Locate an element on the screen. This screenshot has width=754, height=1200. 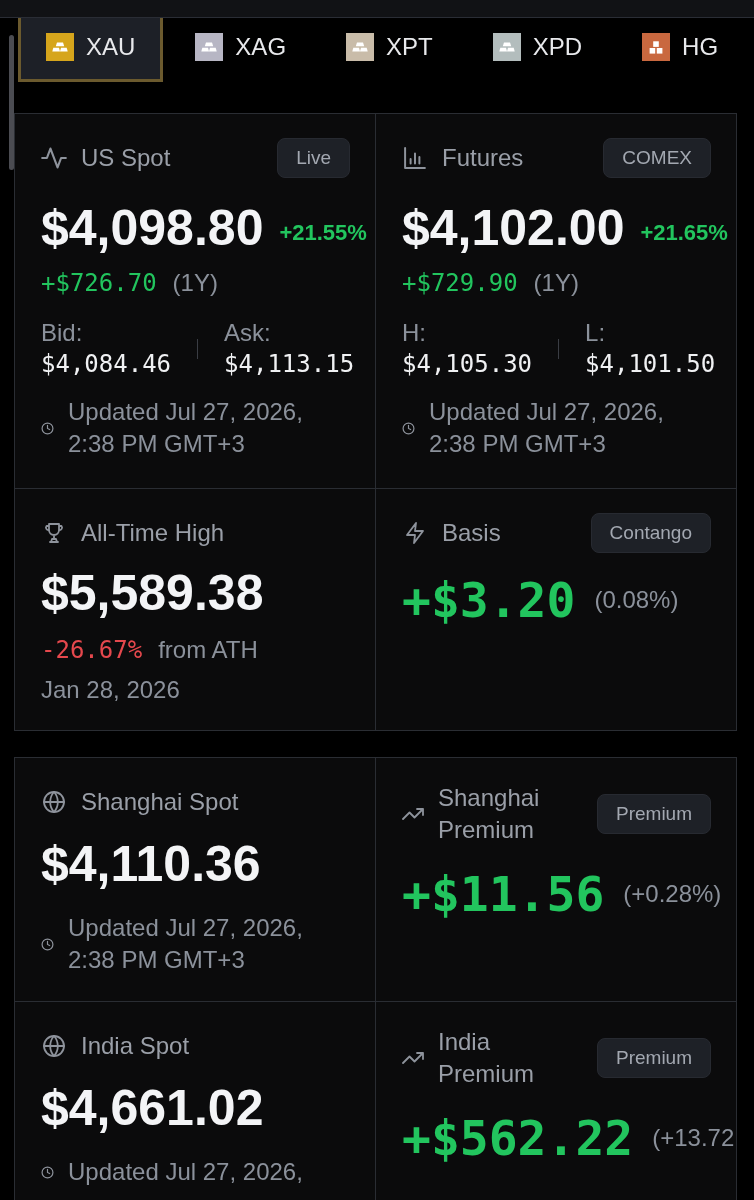
spread-percent: (0.08%) is located at coordinates (636, 600).